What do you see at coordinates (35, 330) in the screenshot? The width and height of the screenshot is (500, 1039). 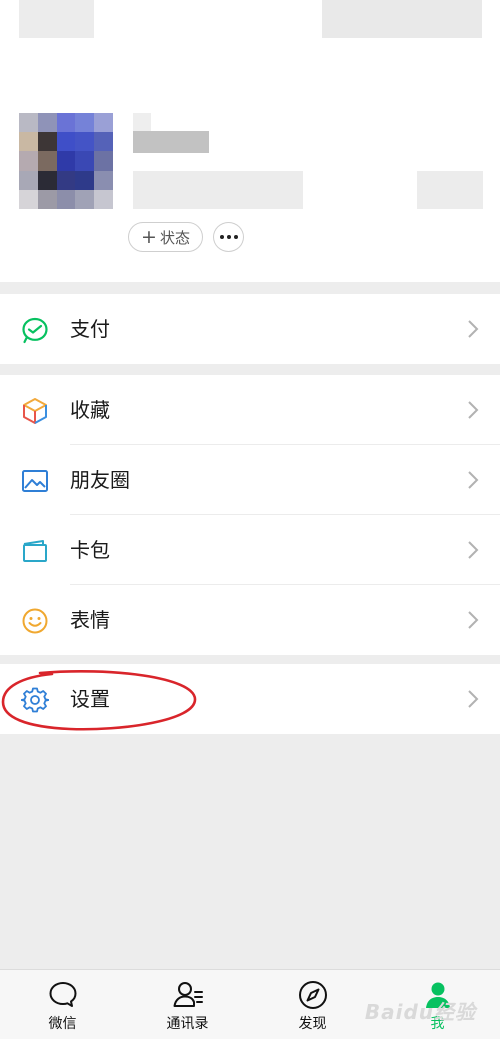 I see `pay-icon` at bounding box center [35, 330].